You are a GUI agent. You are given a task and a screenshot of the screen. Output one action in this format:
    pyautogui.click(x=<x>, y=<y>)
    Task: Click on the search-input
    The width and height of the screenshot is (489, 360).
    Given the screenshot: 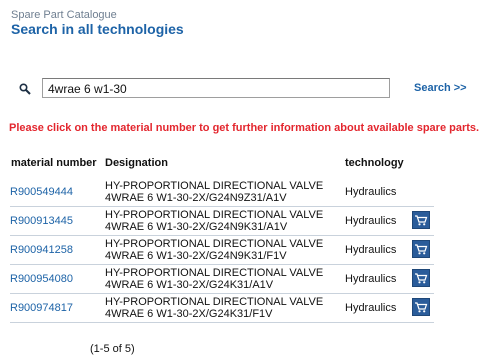 What is the action you would take?
    pyautogui.click(x=216, y=88)
    